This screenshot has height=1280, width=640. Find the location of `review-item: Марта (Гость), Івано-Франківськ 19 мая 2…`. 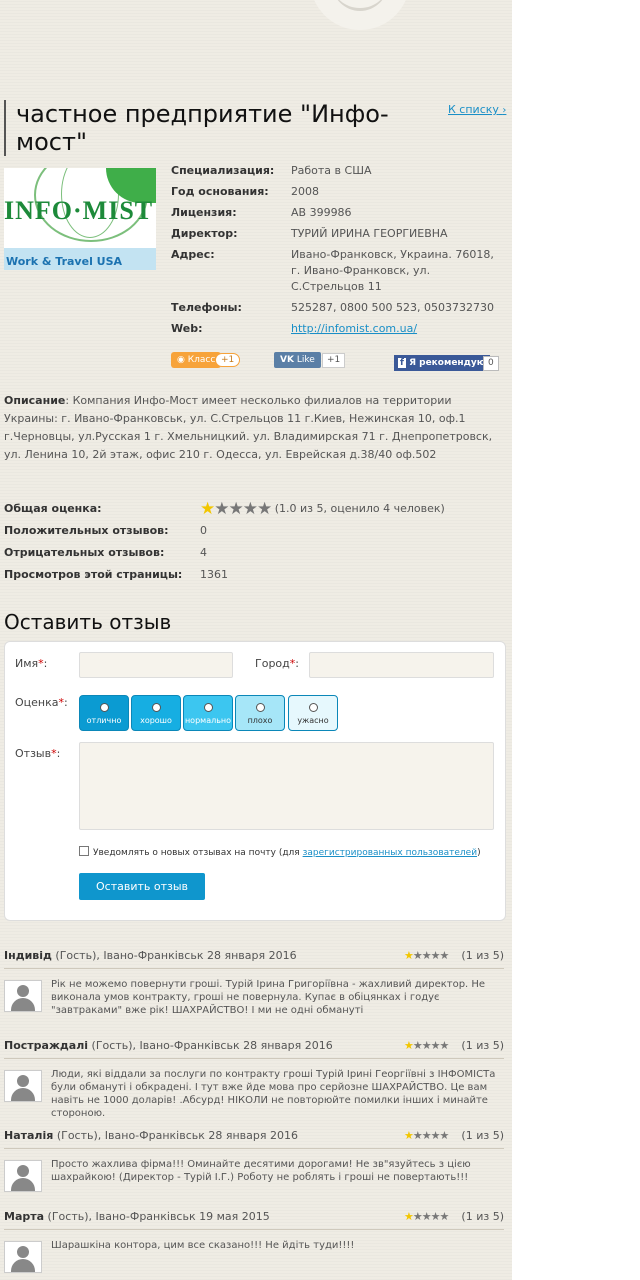

review-item: Марта (Гость), Івано-Франківськ 19 мая 2… is located at coordinates (254, 1244).